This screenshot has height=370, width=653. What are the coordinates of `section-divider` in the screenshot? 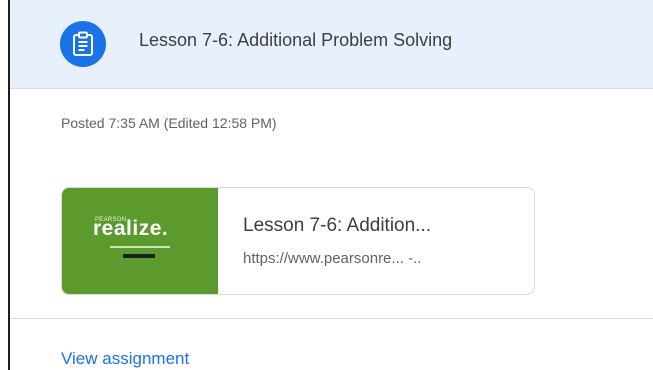 It's located at (331, 318).